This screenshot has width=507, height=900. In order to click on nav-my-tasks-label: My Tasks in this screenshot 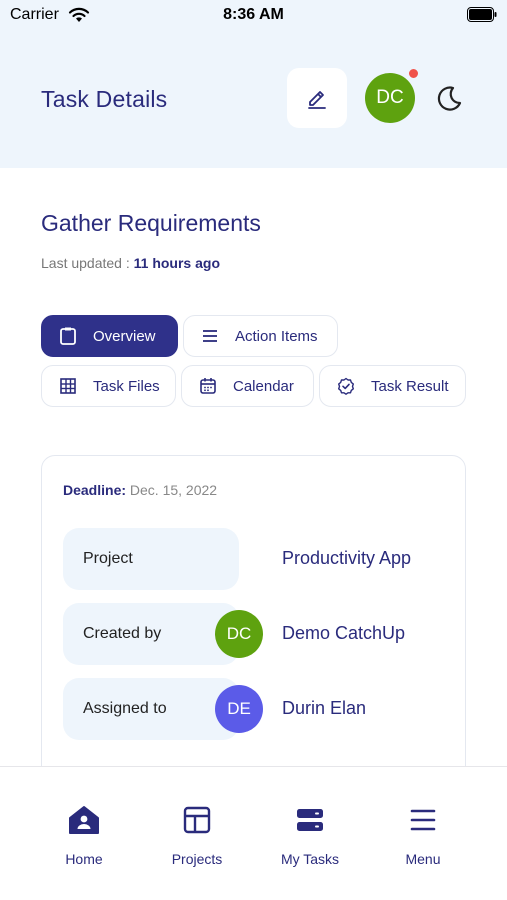, I will do `click(310, 859)`.